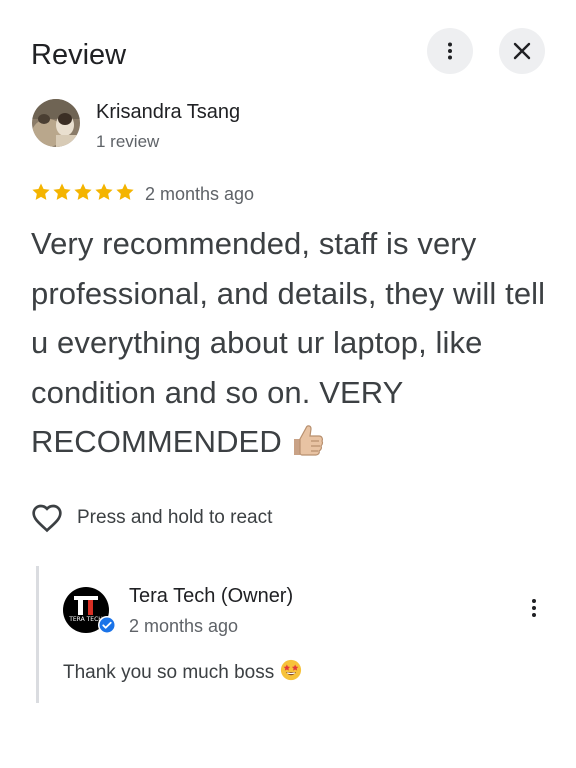  I want to click on more-options-button, so click(450, 51).